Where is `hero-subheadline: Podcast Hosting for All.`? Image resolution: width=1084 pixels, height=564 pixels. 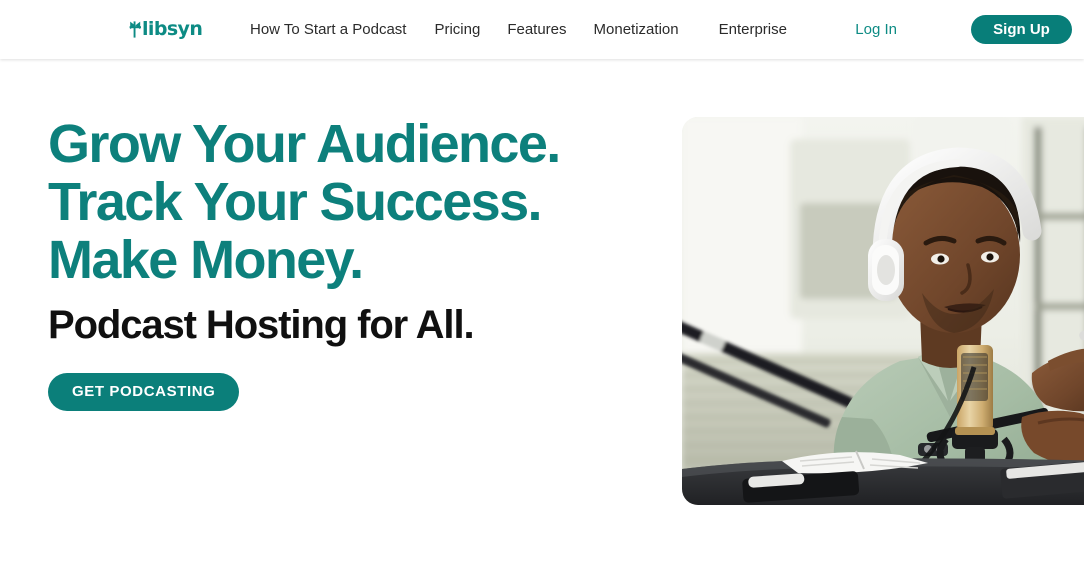 hero-subheadline: Podcast Hosting for All. is located at coordinates (261, 325).